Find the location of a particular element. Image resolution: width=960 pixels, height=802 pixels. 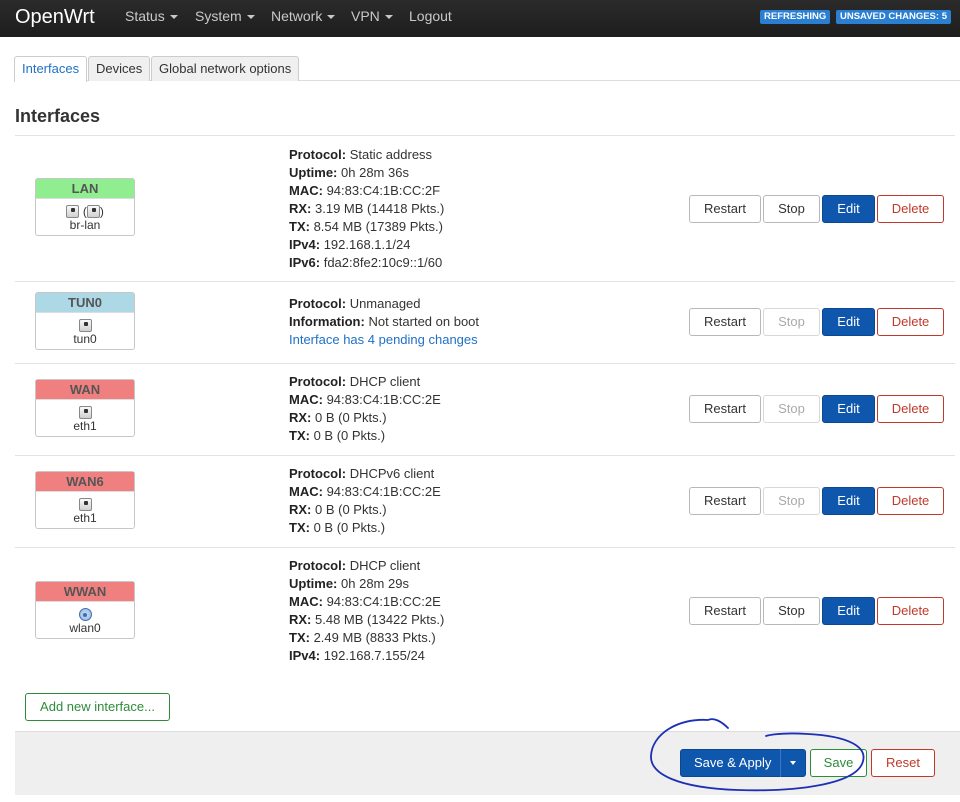

nav-network: Network is located at coordinates (303, 18).